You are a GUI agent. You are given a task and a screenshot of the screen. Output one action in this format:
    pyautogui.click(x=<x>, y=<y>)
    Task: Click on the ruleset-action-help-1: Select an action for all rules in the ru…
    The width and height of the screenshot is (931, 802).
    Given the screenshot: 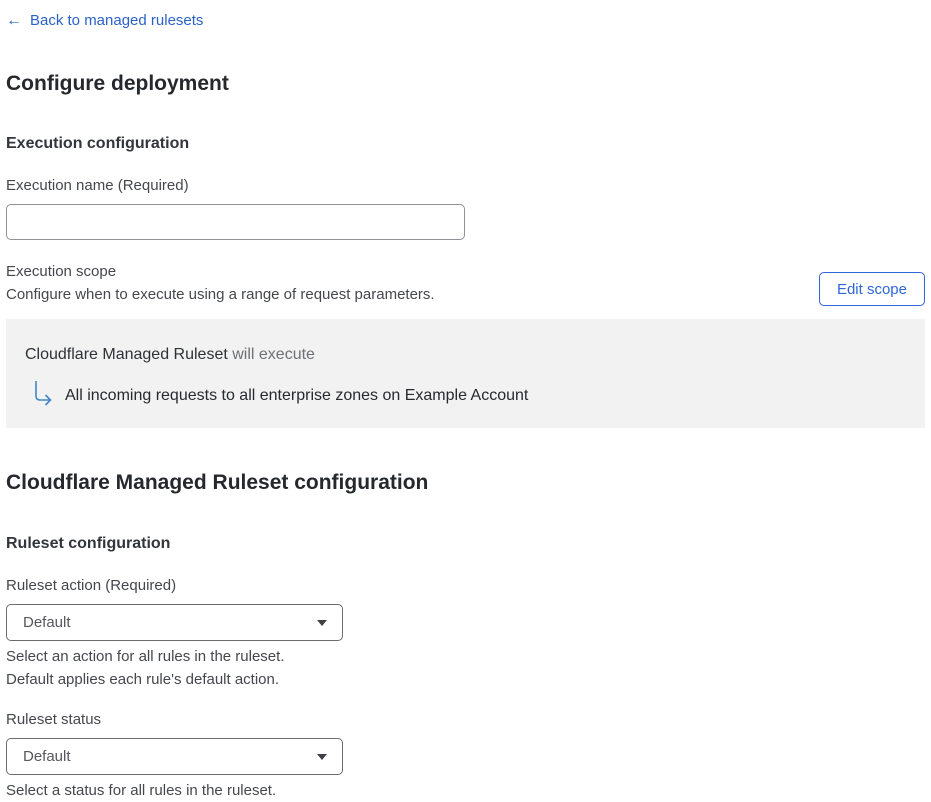 What is the action you would take?
    pyautogui.click(x=145, y=656)
    